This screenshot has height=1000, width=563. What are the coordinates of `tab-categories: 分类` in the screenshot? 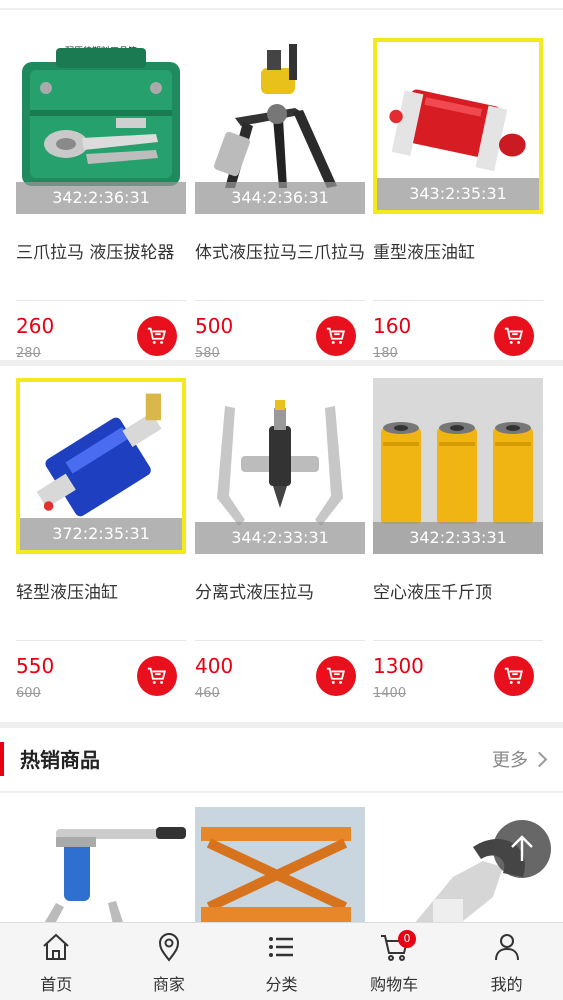 It's located at (281, 961).